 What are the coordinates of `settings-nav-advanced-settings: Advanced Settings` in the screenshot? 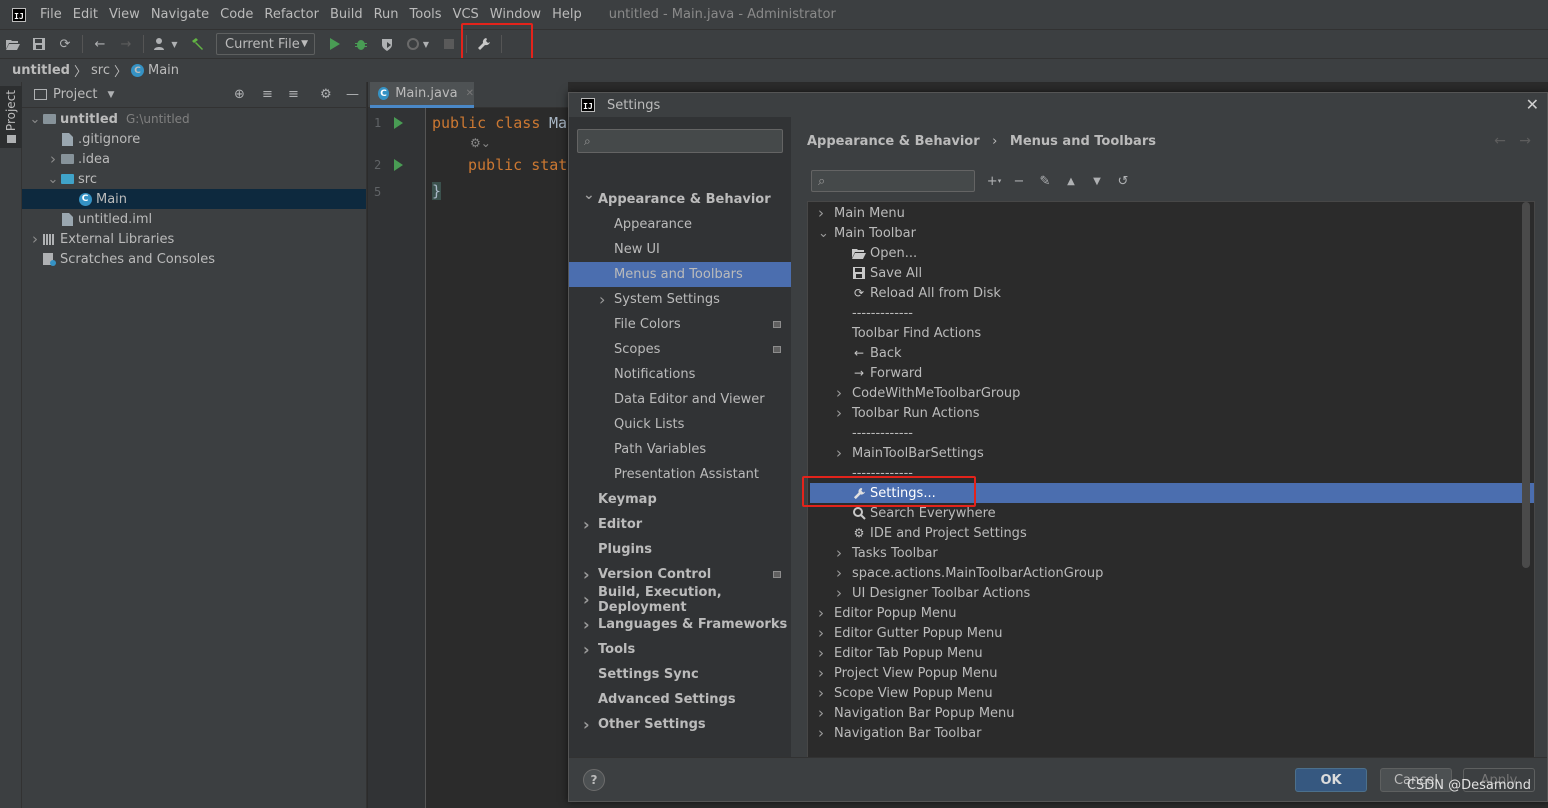 It's located at (680, 699).